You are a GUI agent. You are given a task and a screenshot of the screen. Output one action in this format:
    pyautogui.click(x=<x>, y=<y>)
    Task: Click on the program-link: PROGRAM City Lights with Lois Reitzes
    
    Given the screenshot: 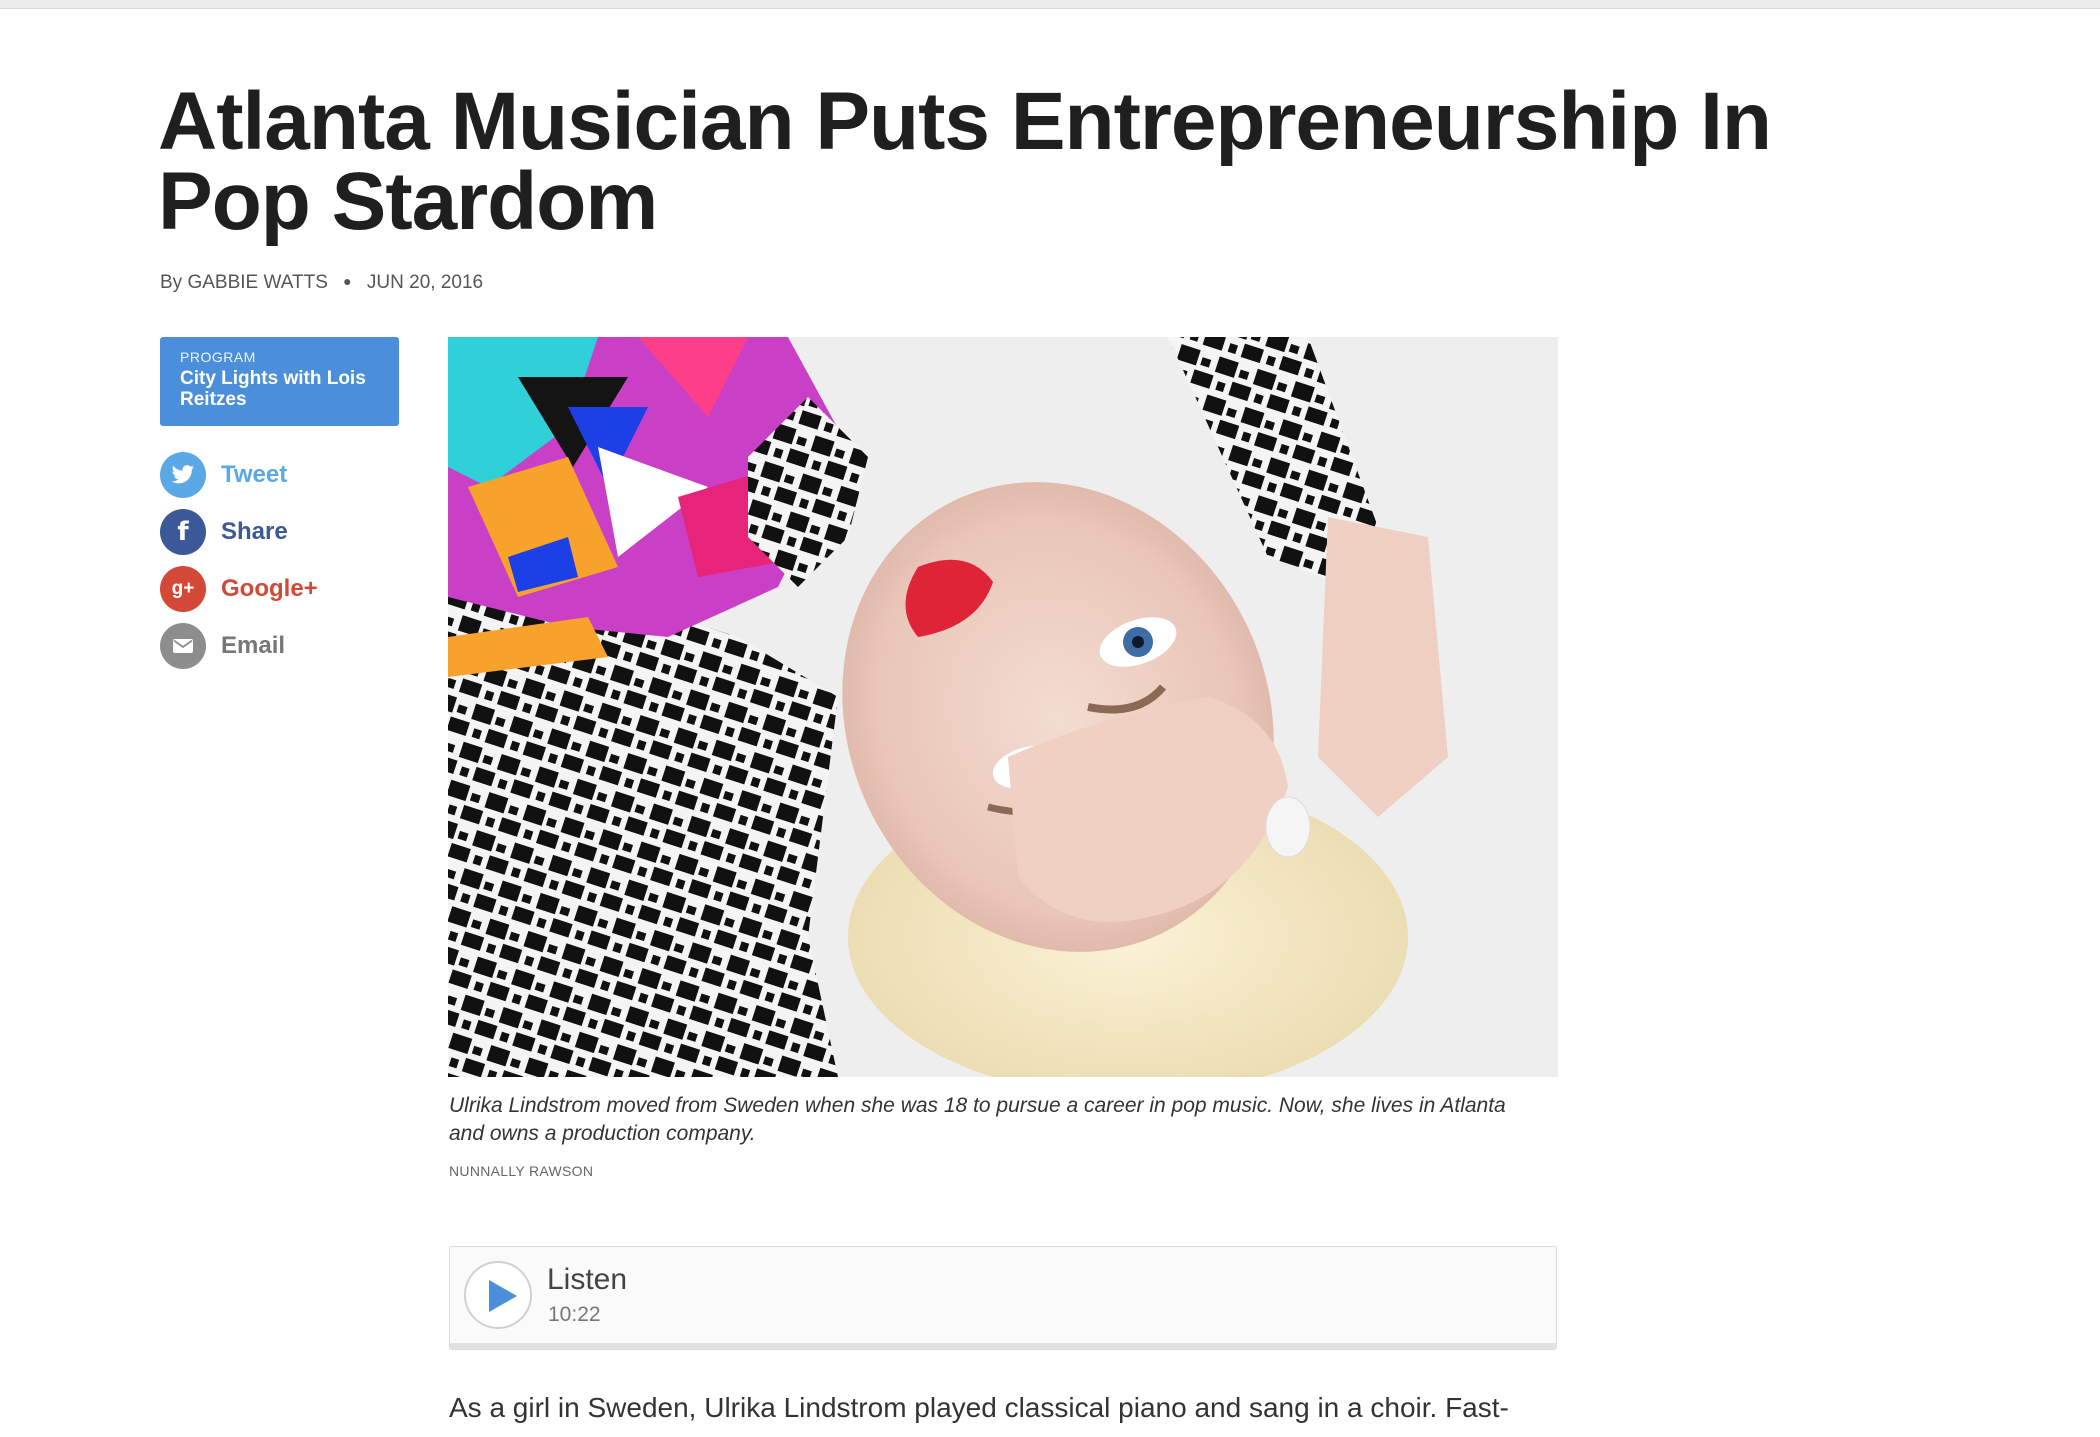 What is the action you would take?
    pyautogui.click(x=279, y=381)
    